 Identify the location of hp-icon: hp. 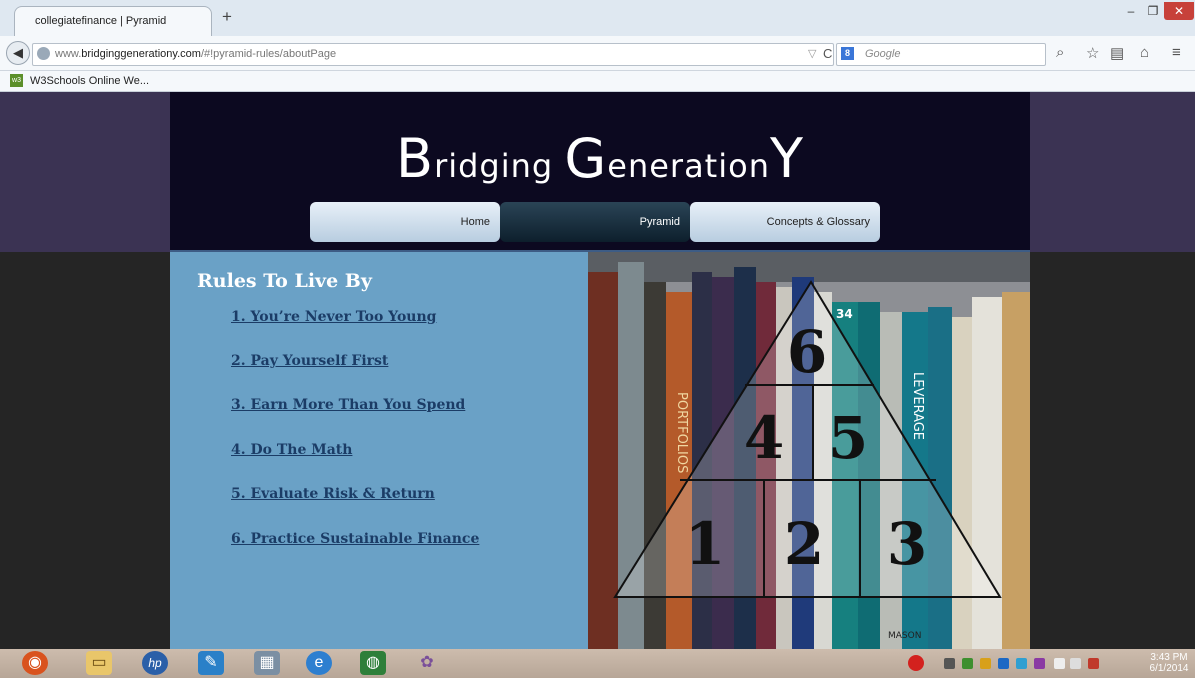
(155, 663).